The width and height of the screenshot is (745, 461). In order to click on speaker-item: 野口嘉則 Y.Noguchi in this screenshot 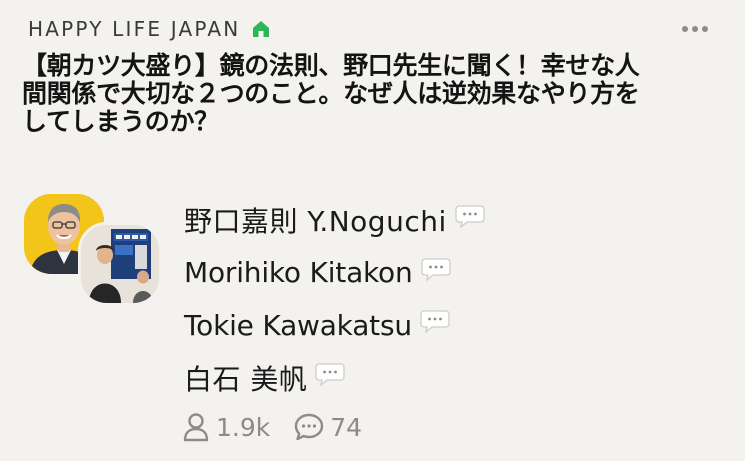, I will do `click(334, 220)`.